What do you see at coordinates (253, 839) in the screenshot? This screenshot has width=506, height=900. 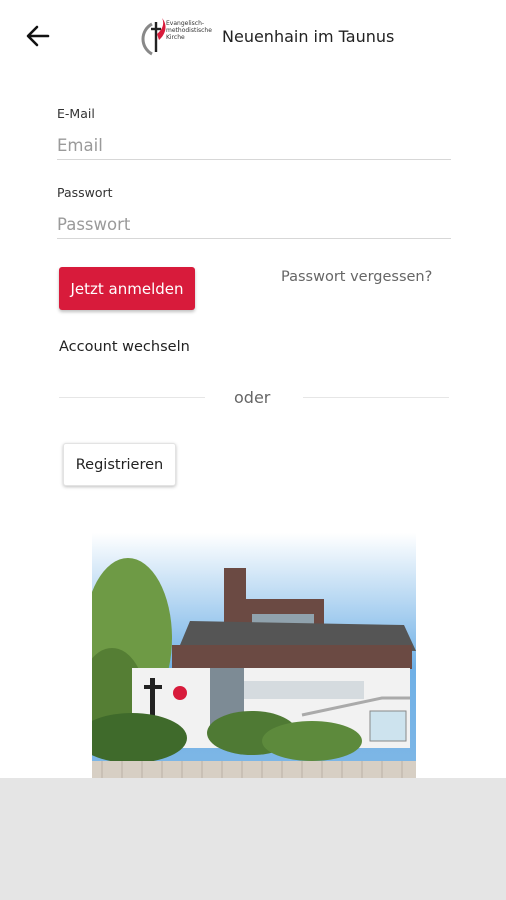 I see `bottom-panel` at bounding box center [253, 839].